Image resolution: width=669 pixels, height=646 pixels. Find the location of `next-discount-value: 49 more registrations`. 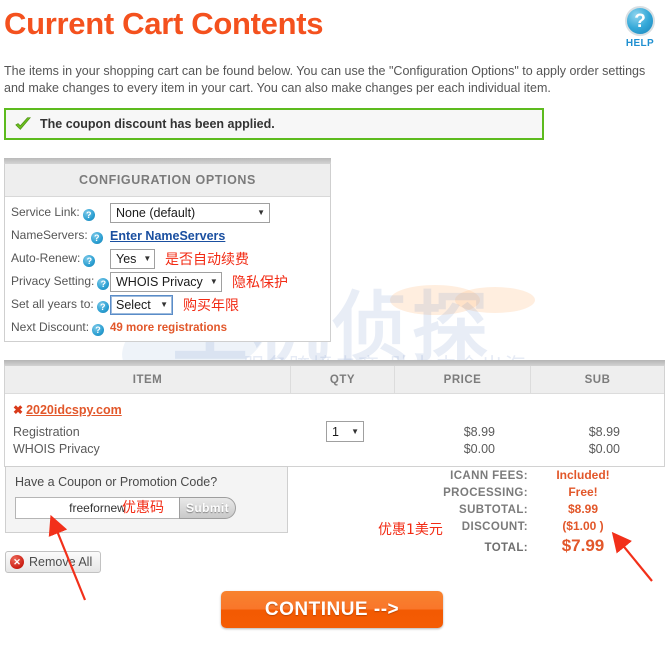

next-discount-value: 49 more registrations is located at coordinates (168, 327).